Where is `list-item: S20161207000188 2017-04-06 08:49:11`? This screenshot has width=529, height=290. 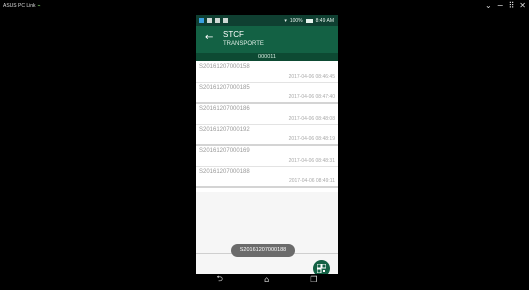
list-item: S20161207000188 2017-04-06 08:49:11 is located at coordinates (267, 177).